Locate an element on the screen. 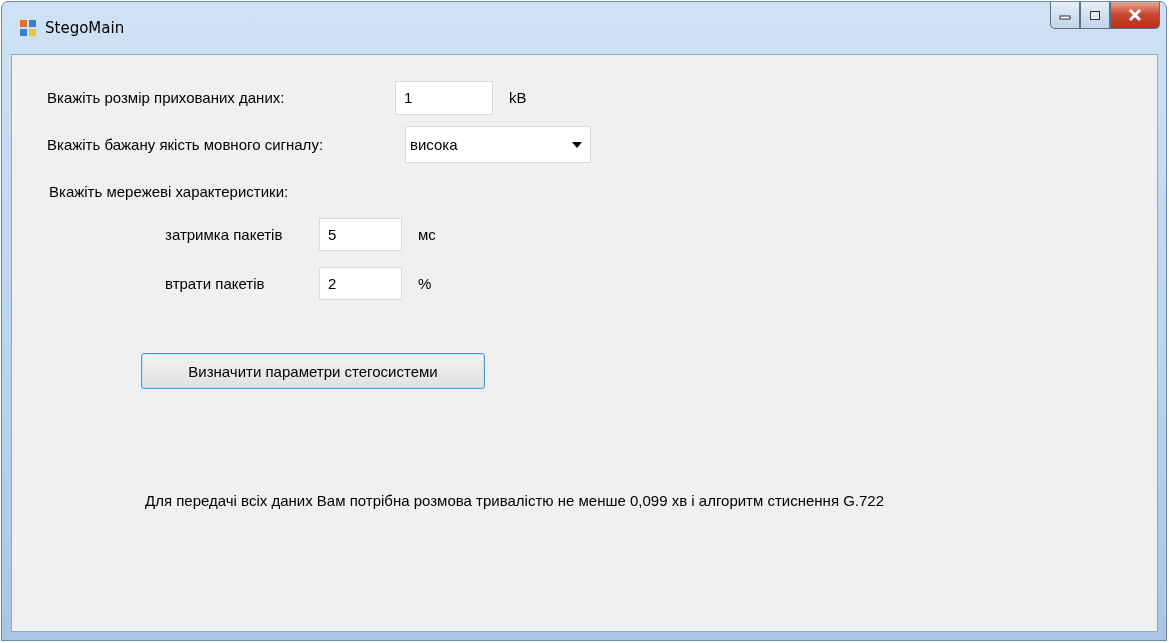 This screenshot has height=643, width=1169. field-label: Вкажіть бажану якість мовного сигналу: is located at coordinates (186, 144).